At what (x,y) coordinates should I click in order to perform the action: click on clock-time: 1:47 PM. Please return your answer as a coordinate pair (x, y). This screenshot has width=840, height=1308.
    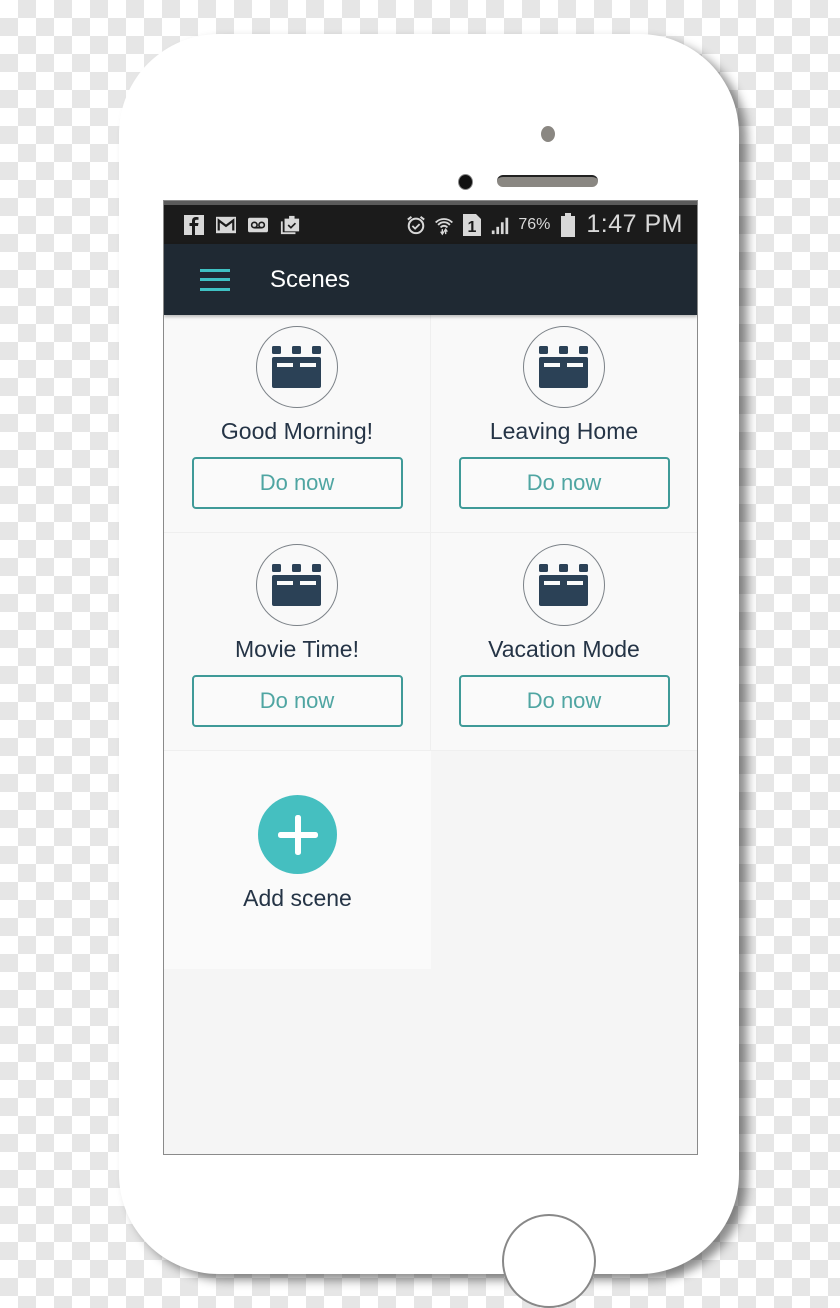
    Looking at the image, I should click on (634, 224).